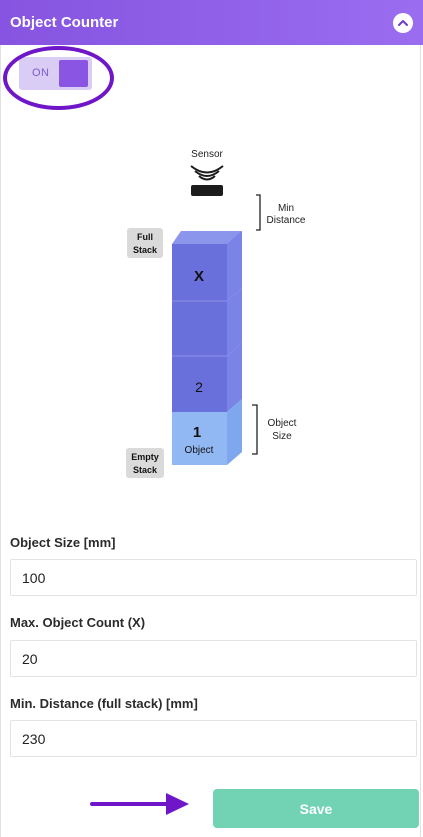 The image size is (423, 837). I want to click on max-object-count-input, so click(213, 658).